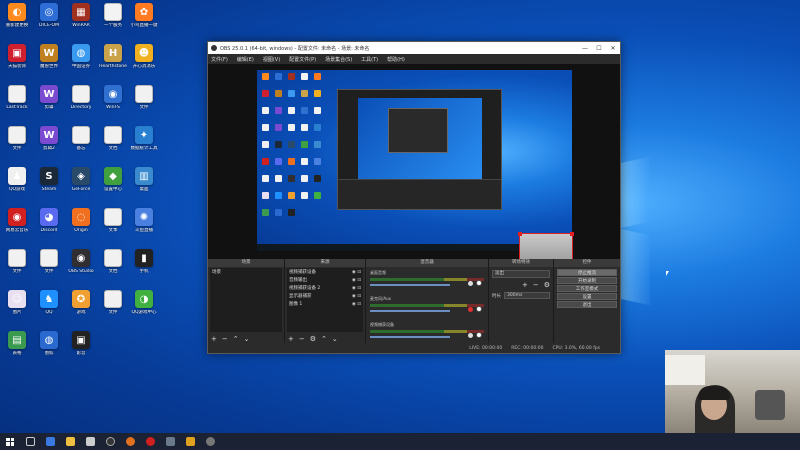  Describe the element at coordinates (144, 268) in the screenshot. I see `desktop-icon: ▮ 手机` at that location.